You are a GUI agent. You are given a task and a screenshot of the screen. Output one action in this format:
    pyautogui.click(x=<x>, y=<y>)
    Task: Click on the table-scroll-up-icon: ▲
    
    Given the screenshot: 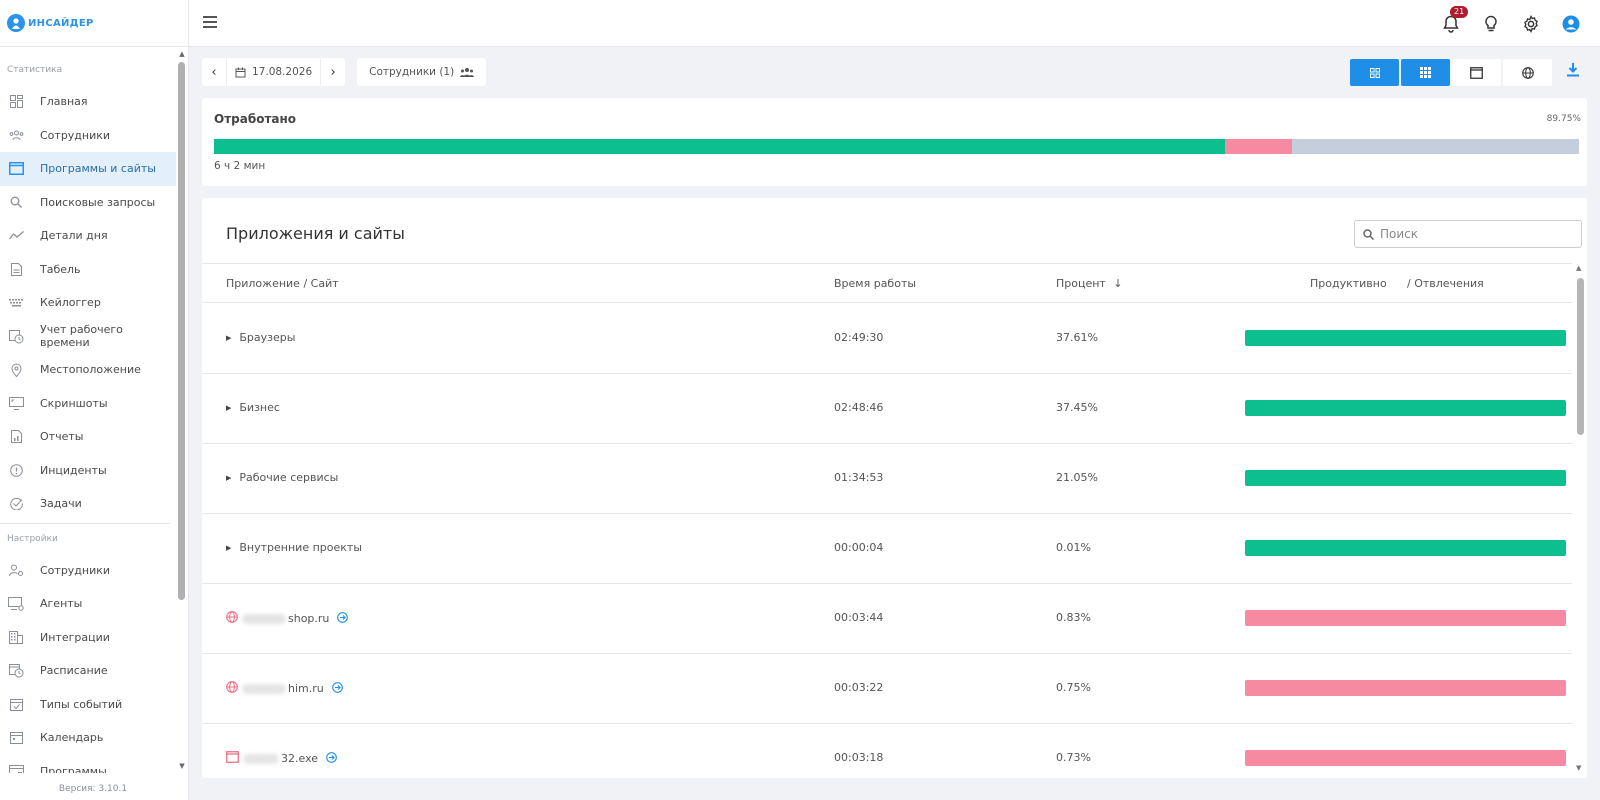 What is the action you would take?
    pyautogui.click(x=1578, y=268)
    